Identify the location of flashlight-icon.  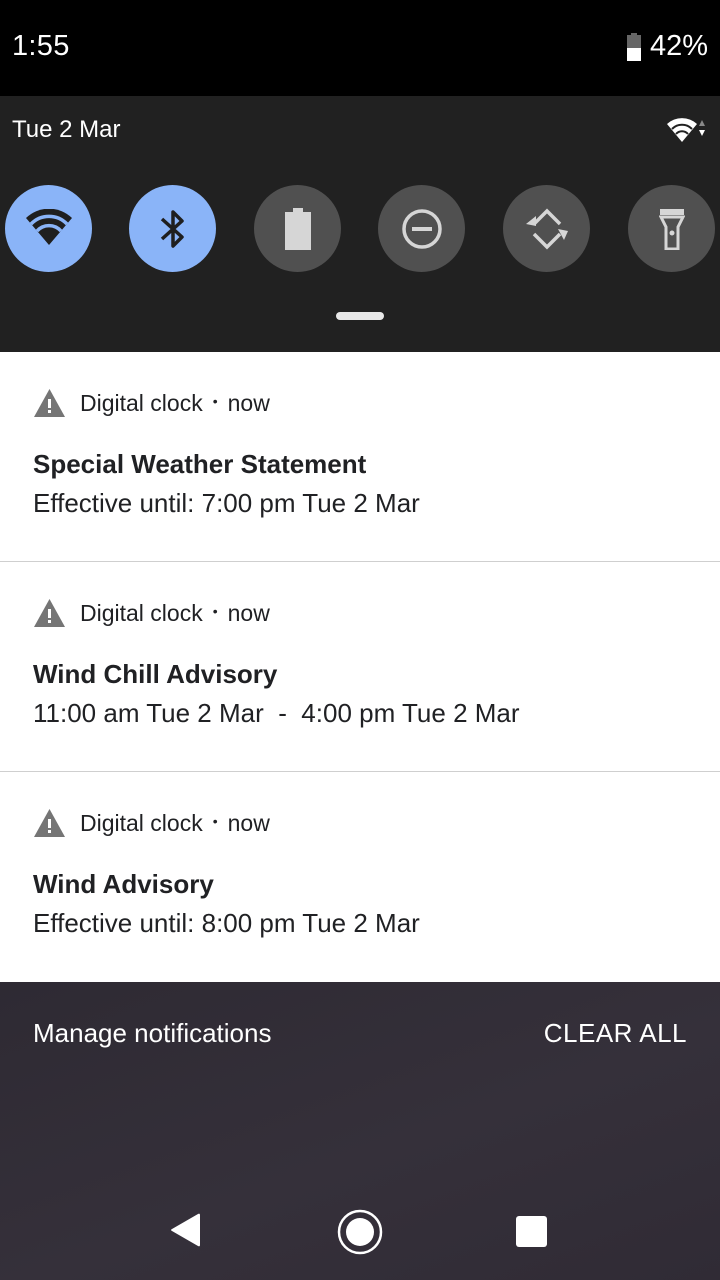
(671, 229).